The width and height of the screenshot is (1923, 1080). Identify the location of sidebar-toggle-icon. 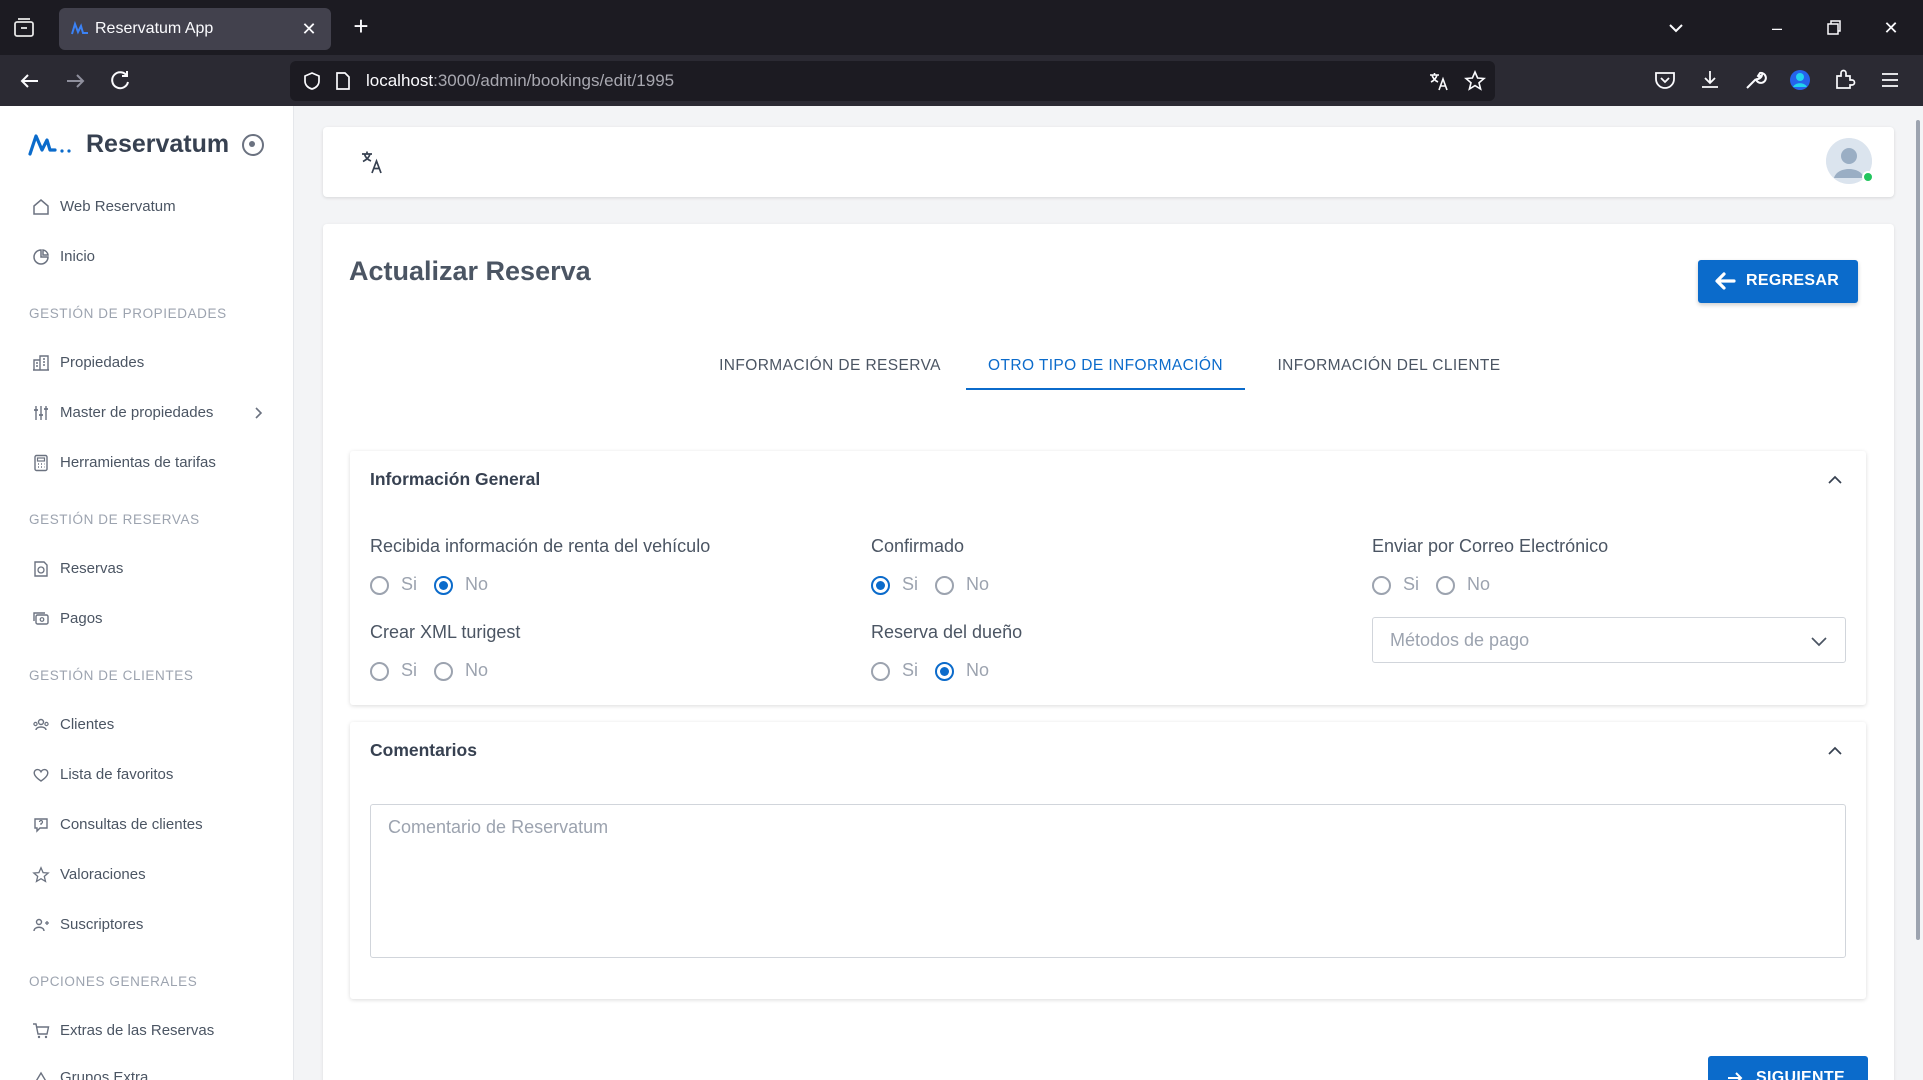
(253, 145).